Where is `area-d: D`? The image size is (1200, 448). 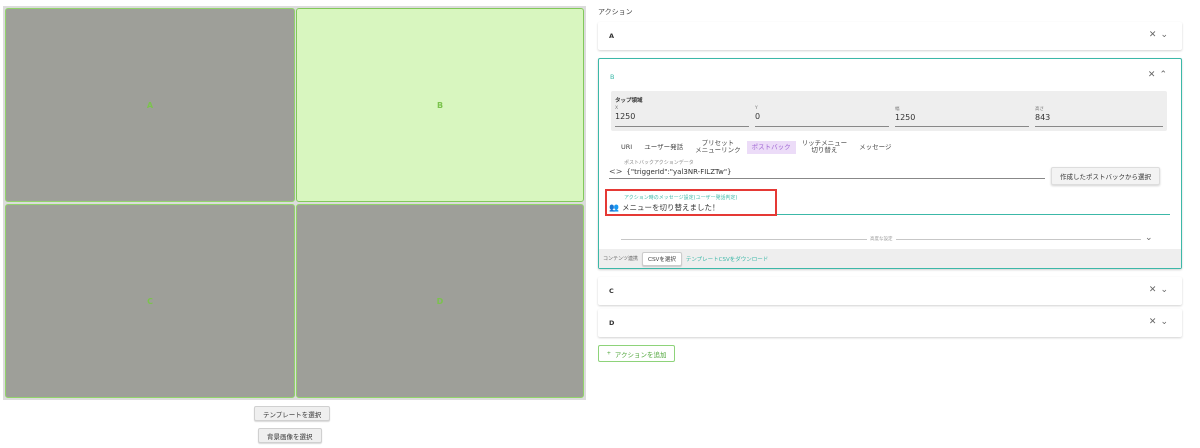 area-d: D is located at coordinates (440, 301).